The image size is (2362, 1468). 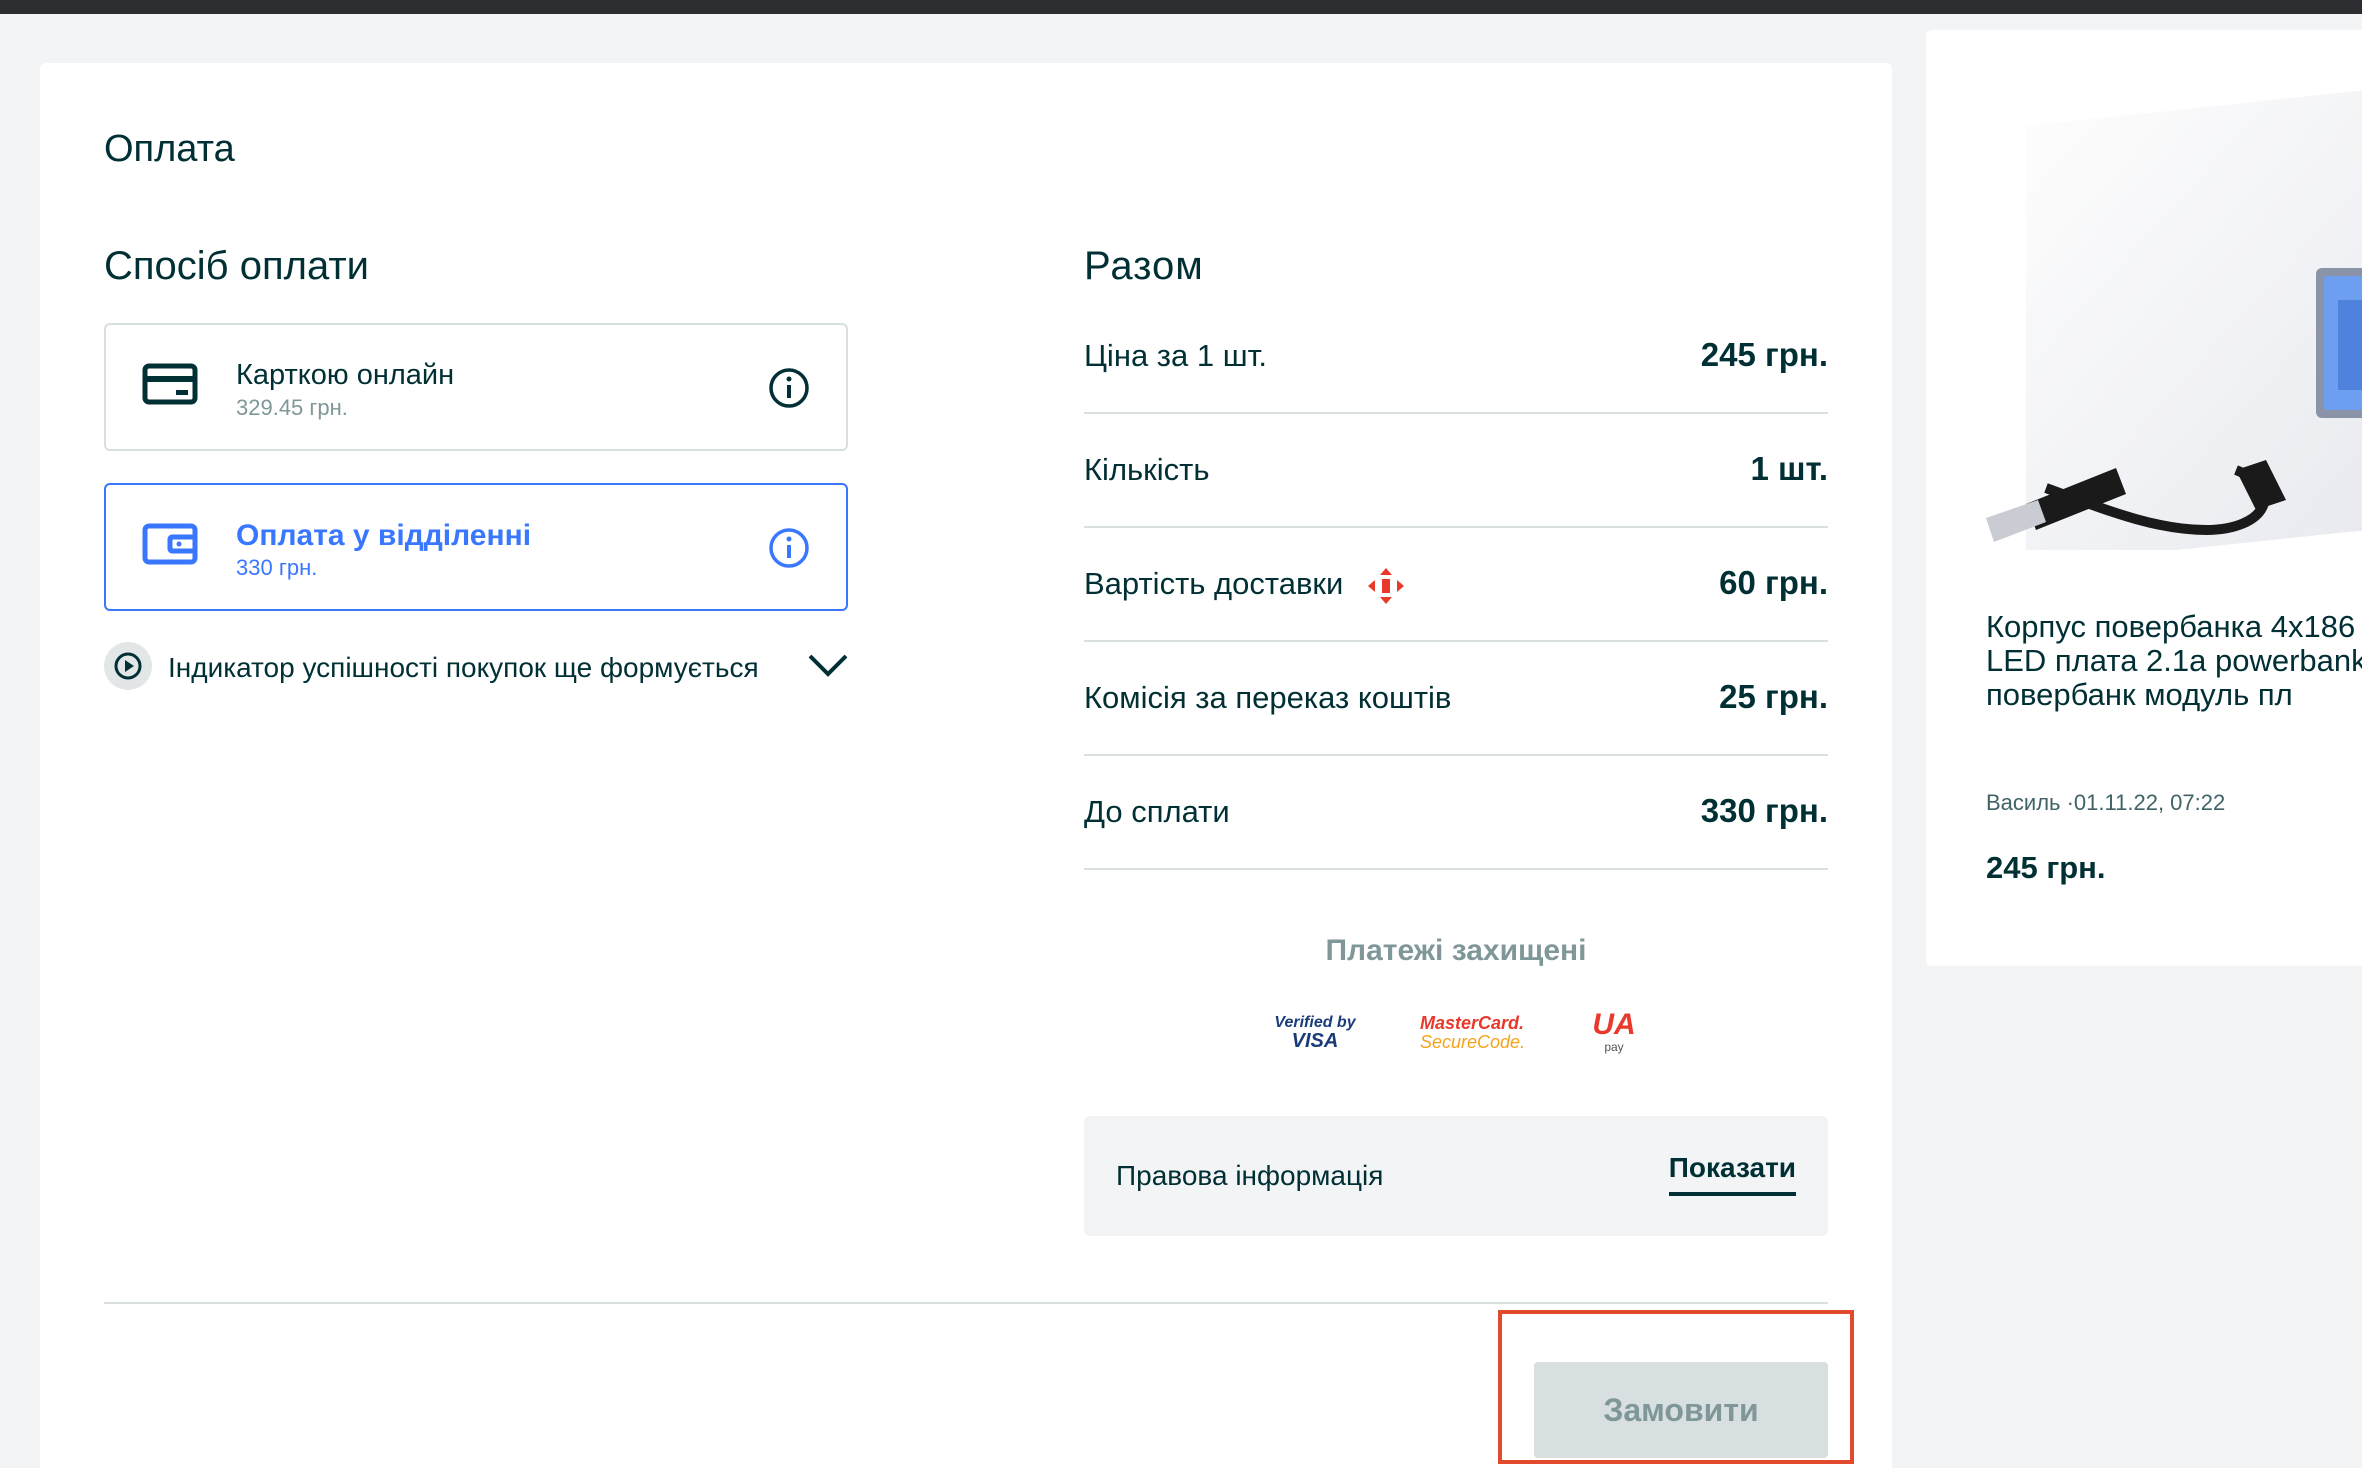 What do you see at coordinates (2174, 320) in the screenshot?
I see `product-image` at bounding box center [2174, 320].